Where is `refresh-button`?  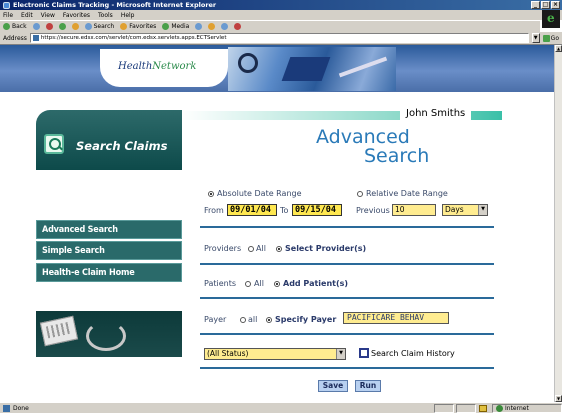
refresh-button is located at coordinates (62, 26).